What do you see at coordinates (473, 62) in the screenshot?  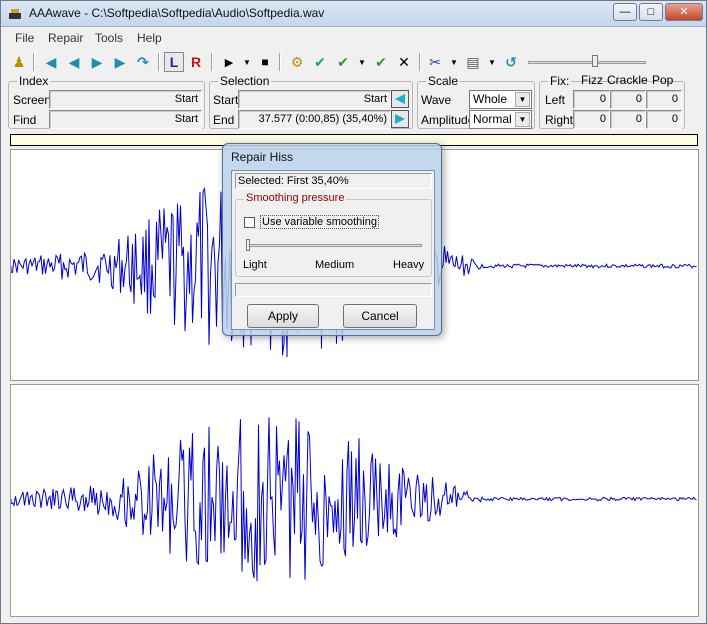 I see `paste-icon: ▤` at bounding box center [473, 62].